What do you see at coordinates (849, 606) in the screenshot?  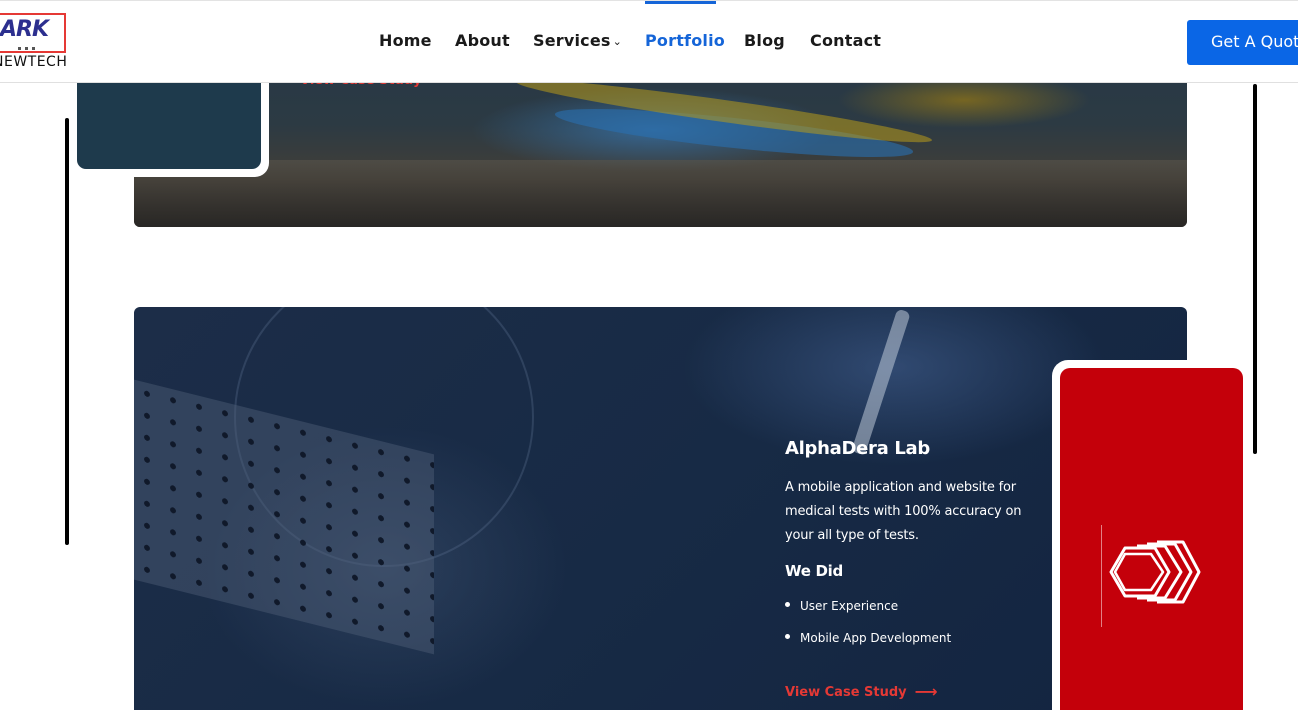 I see `service-label: User Experience` at bounding box center [849, 606].